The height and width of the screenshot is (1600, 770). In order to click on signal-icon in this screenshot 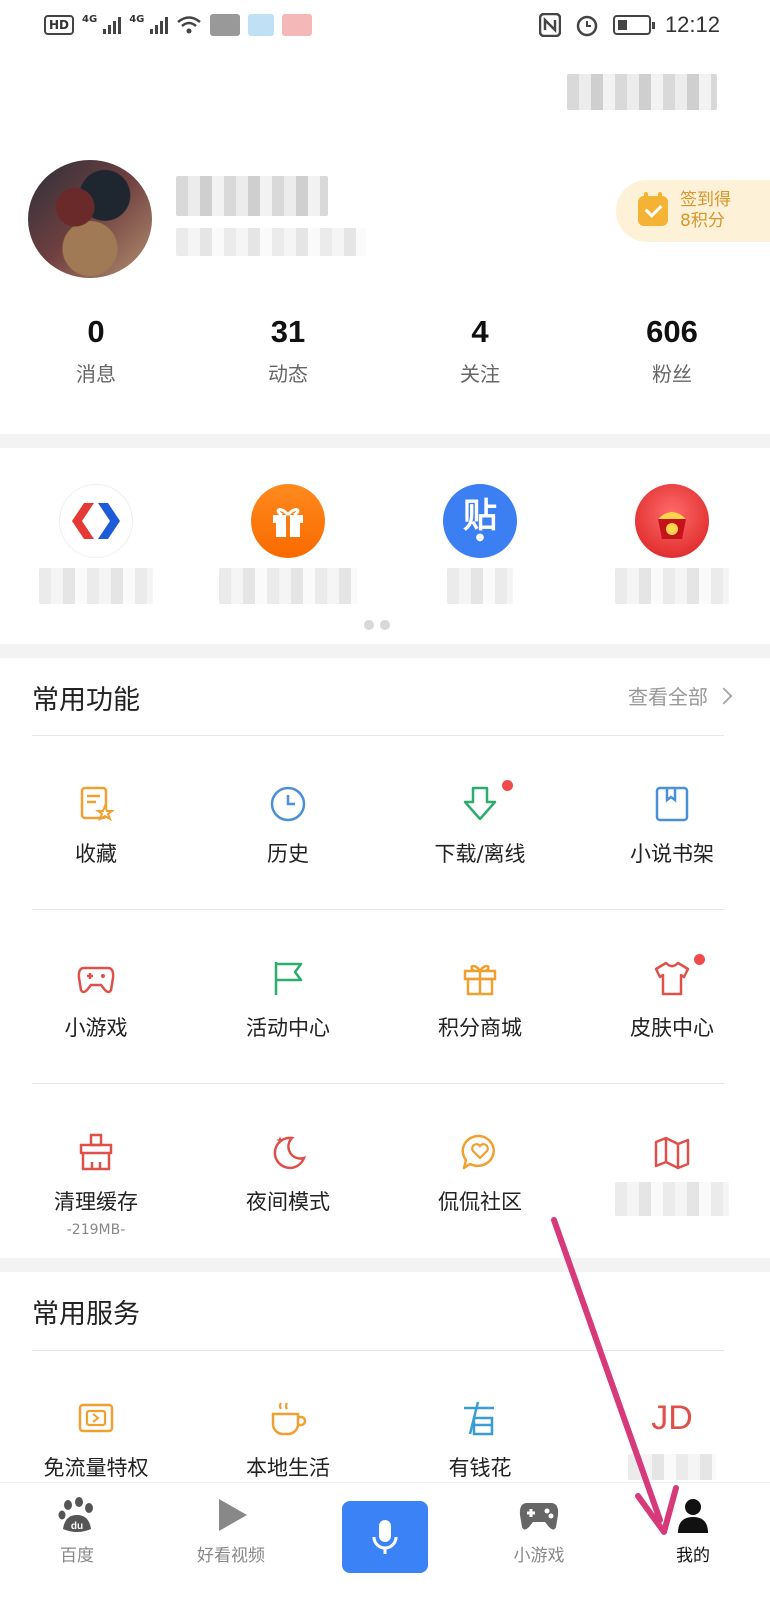, I will do `click(112, 25)`.